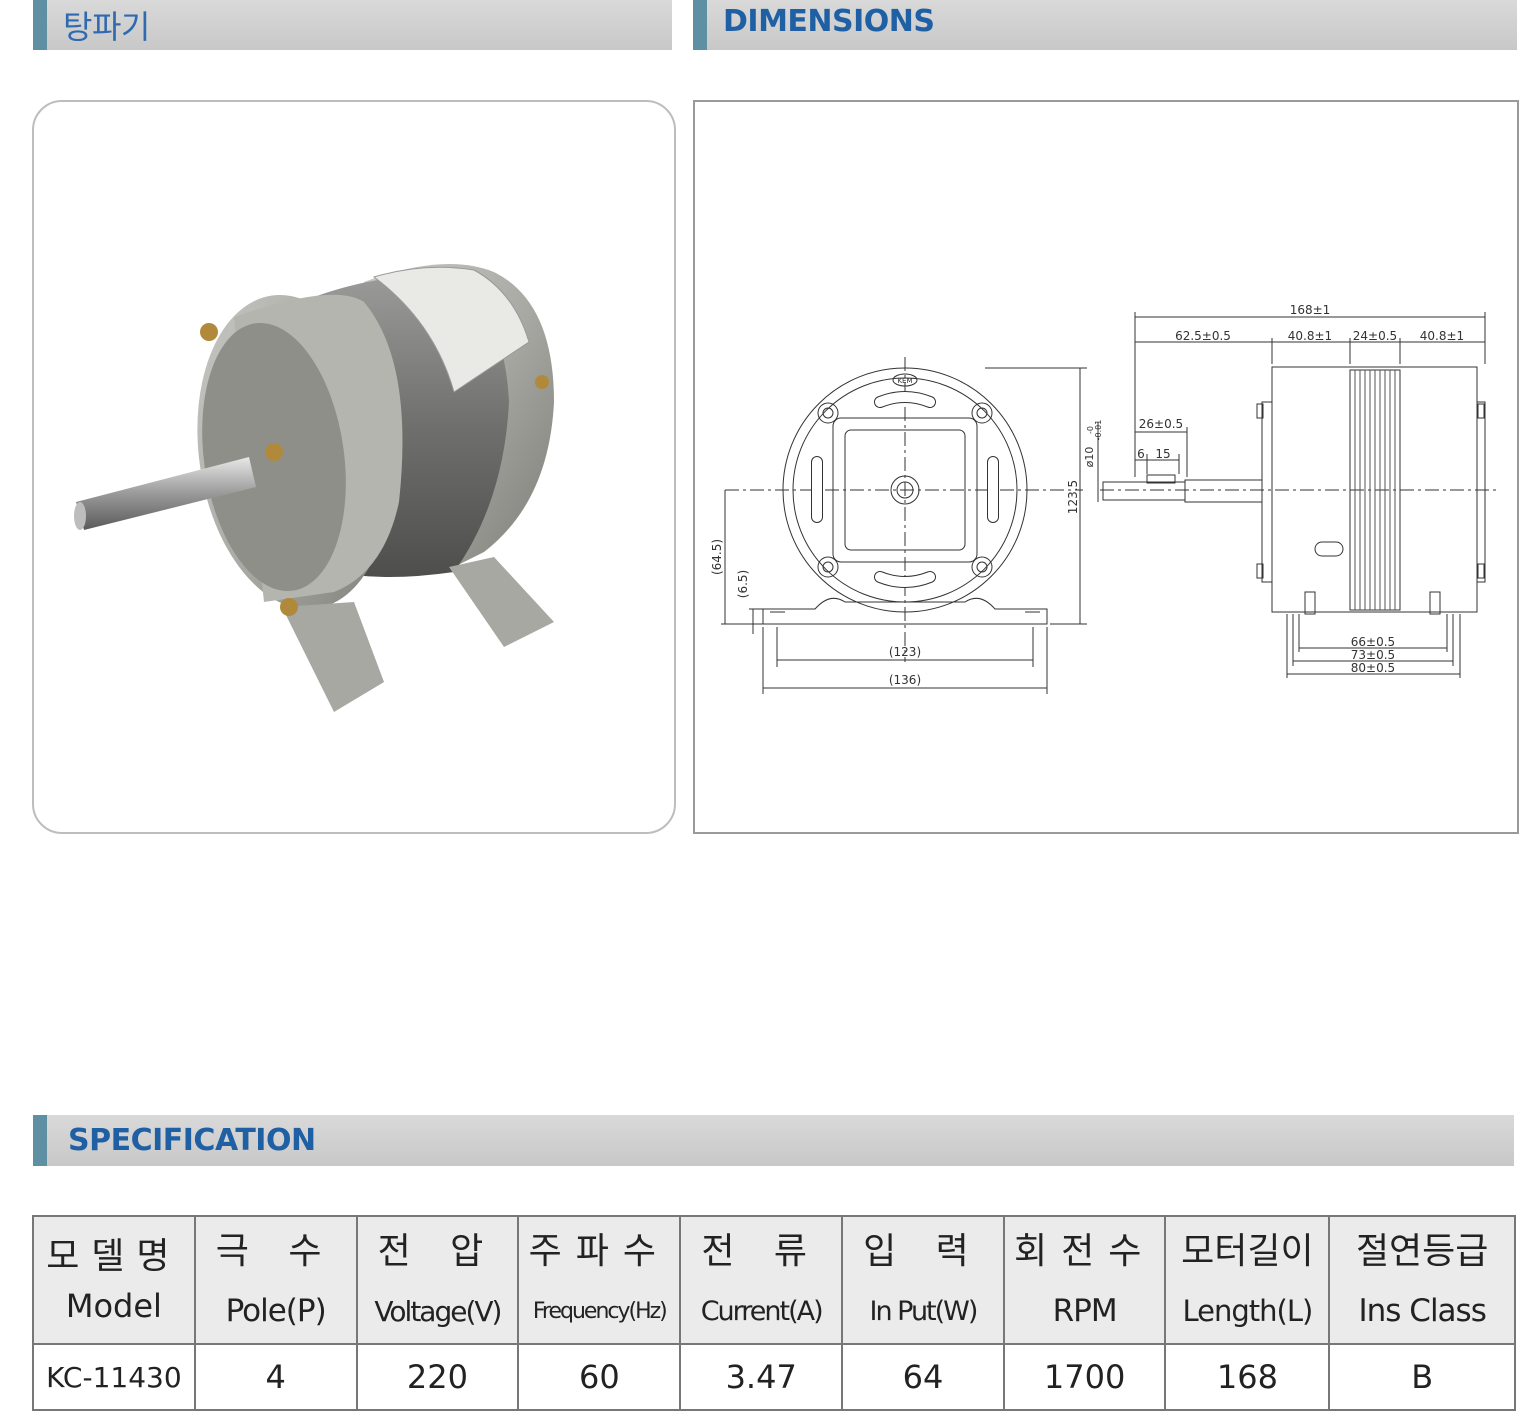 This screenshot has width=1531, height=1417. I want to click on header-voltage-en: Voltage(V), so click(437, 1312).